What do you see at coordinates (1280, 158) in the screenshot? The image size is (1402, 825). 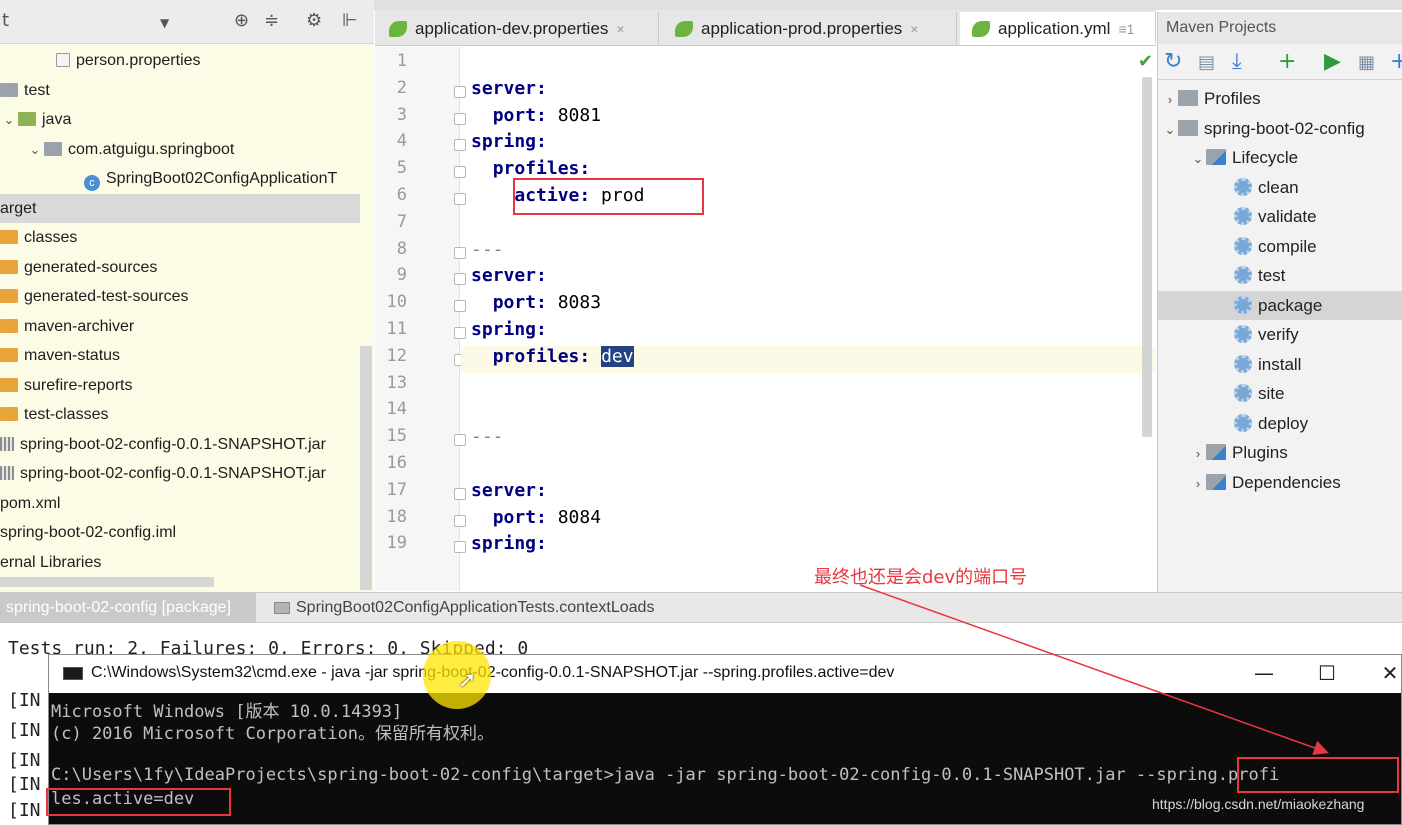 I see `maven-tree-item: ⌄ Lifecycle` at bounding box center [1280, 158].